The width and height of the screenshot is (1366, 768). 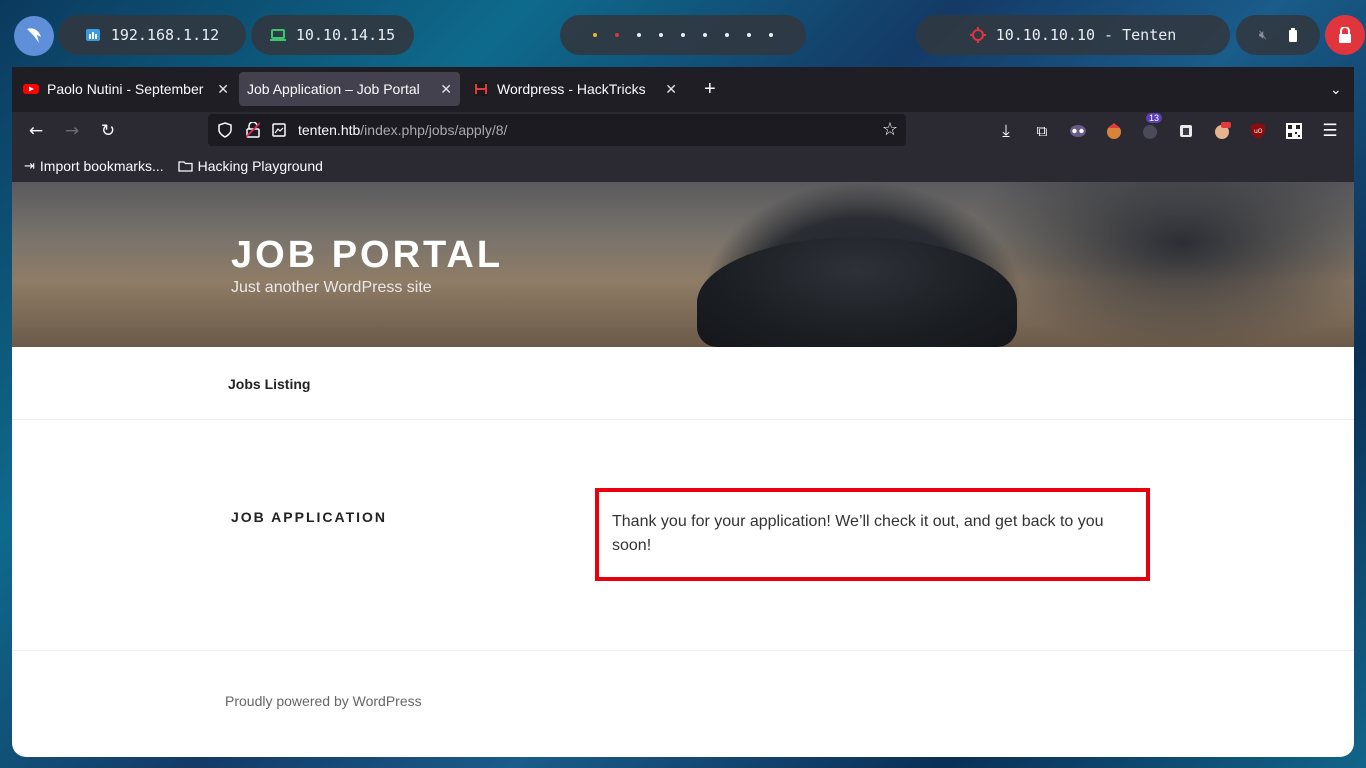 I want to click on url-text: tenten.htb/index.php/jobs/apply/8/, so click(x=402, y=130).